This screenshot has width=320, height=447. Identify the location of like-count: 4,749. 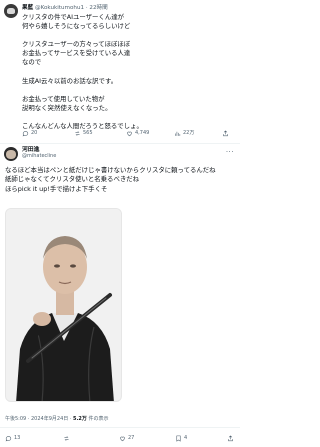
(142, 133).